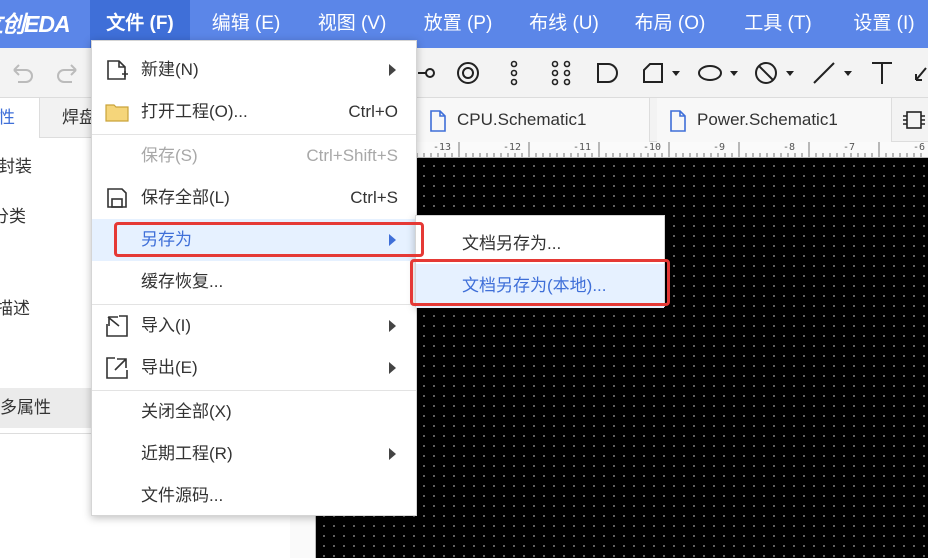 The height and width of the screenshot is (558, 928). I want to click on save-icon, so click(117, 198).